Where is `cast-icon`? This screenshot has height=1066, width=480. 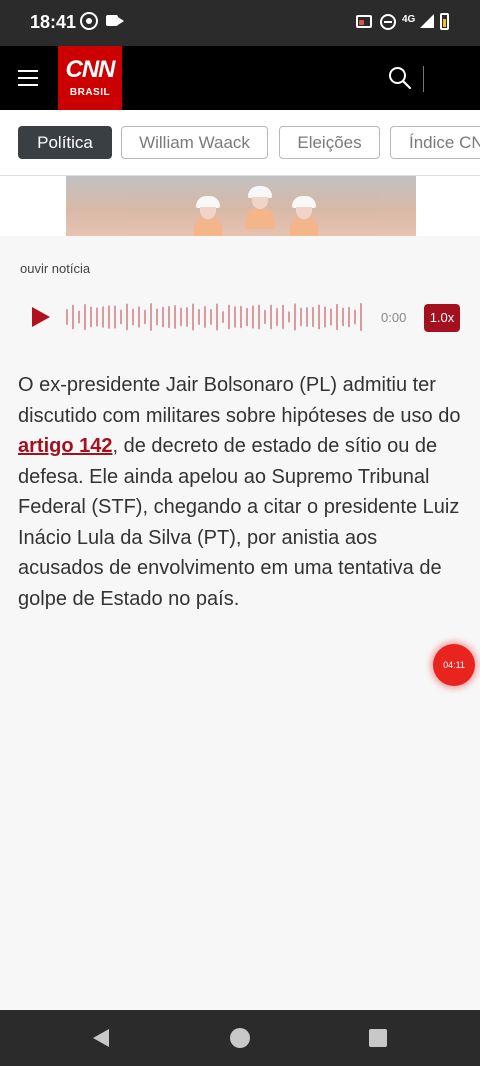 cast-icon is located at coordinates (364, 21).